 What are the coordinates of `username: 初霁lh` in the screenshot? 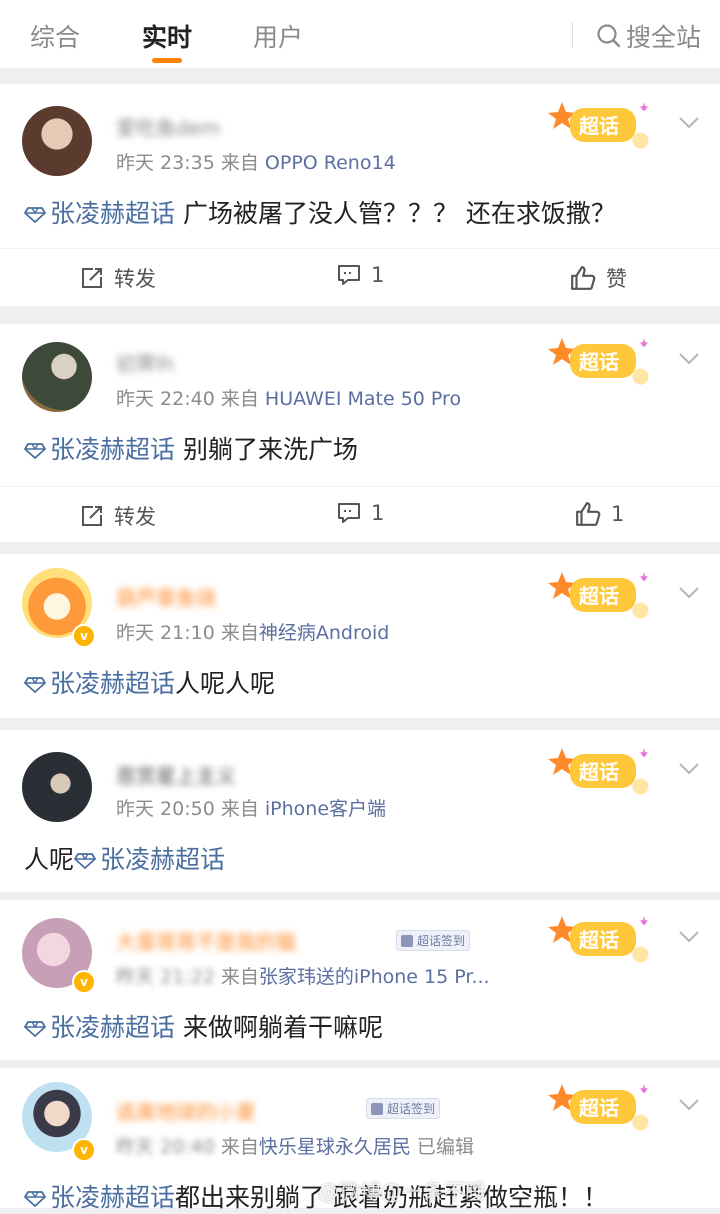 It's located at (145, 362).